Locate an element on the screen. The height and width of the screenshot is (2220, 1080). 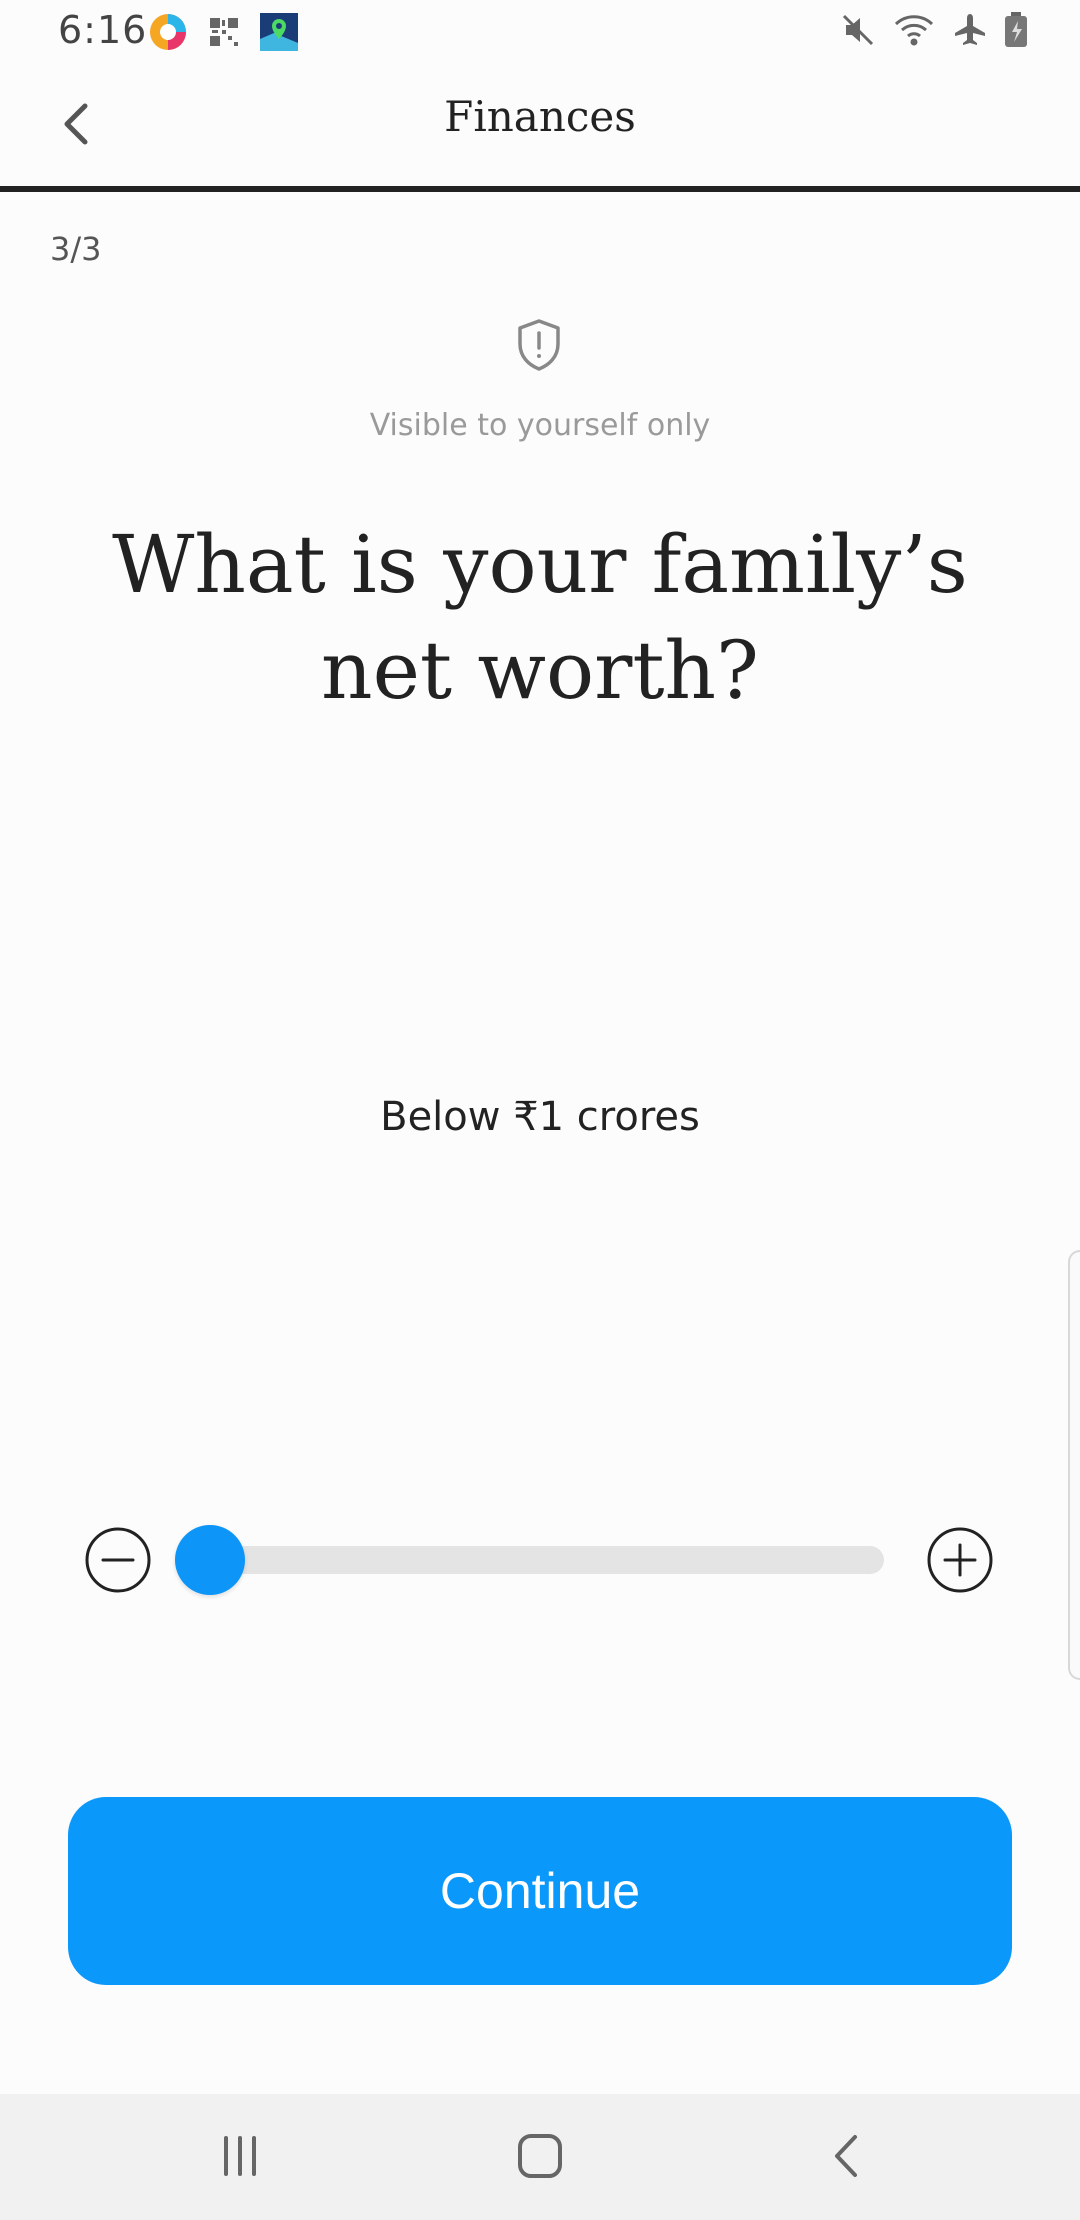
airplane-mode-icon is located at coordinates (970, 32).